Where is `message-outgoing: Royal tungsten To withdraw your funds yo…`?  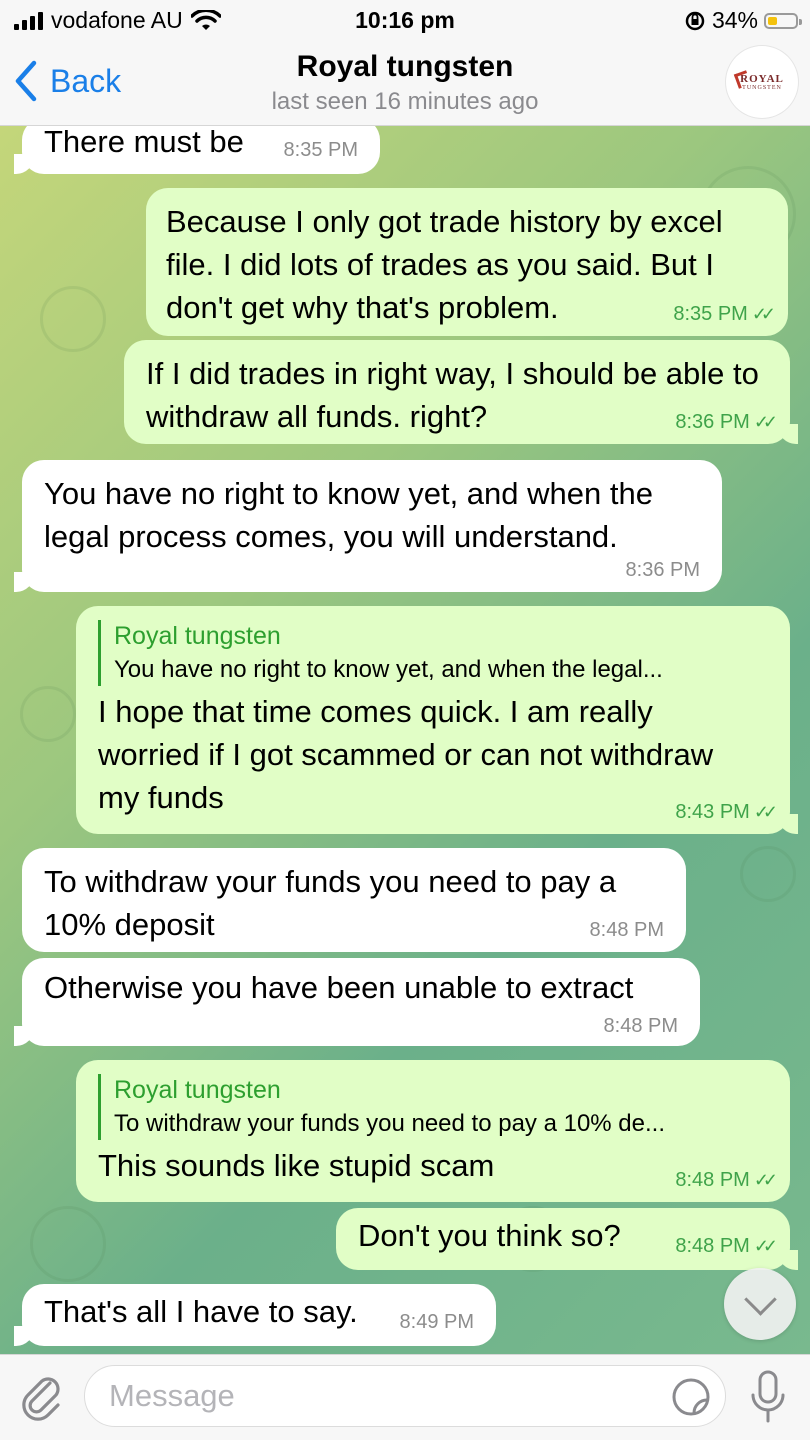
message-outgoing: Royal tungsten To withdraw your funds yo… is located at coordinates (433, 1131).